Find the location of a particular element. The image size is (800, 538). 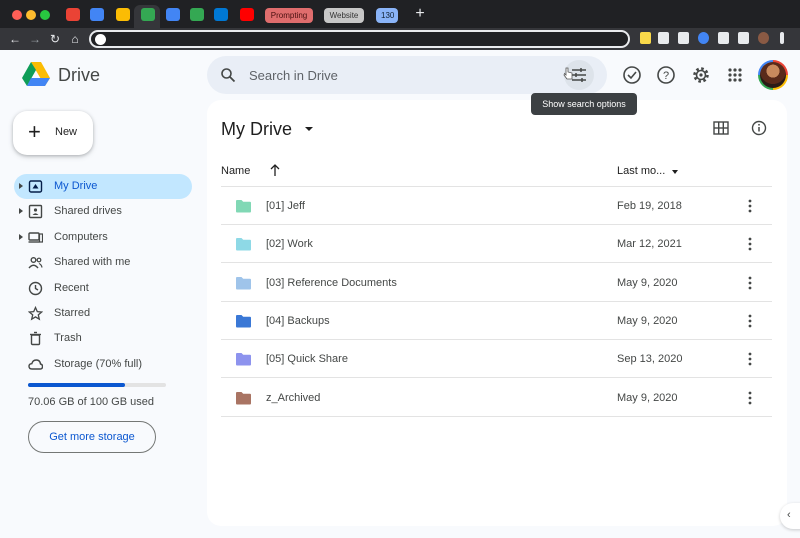

new-button-label: New is located at coordinates (66, 132).